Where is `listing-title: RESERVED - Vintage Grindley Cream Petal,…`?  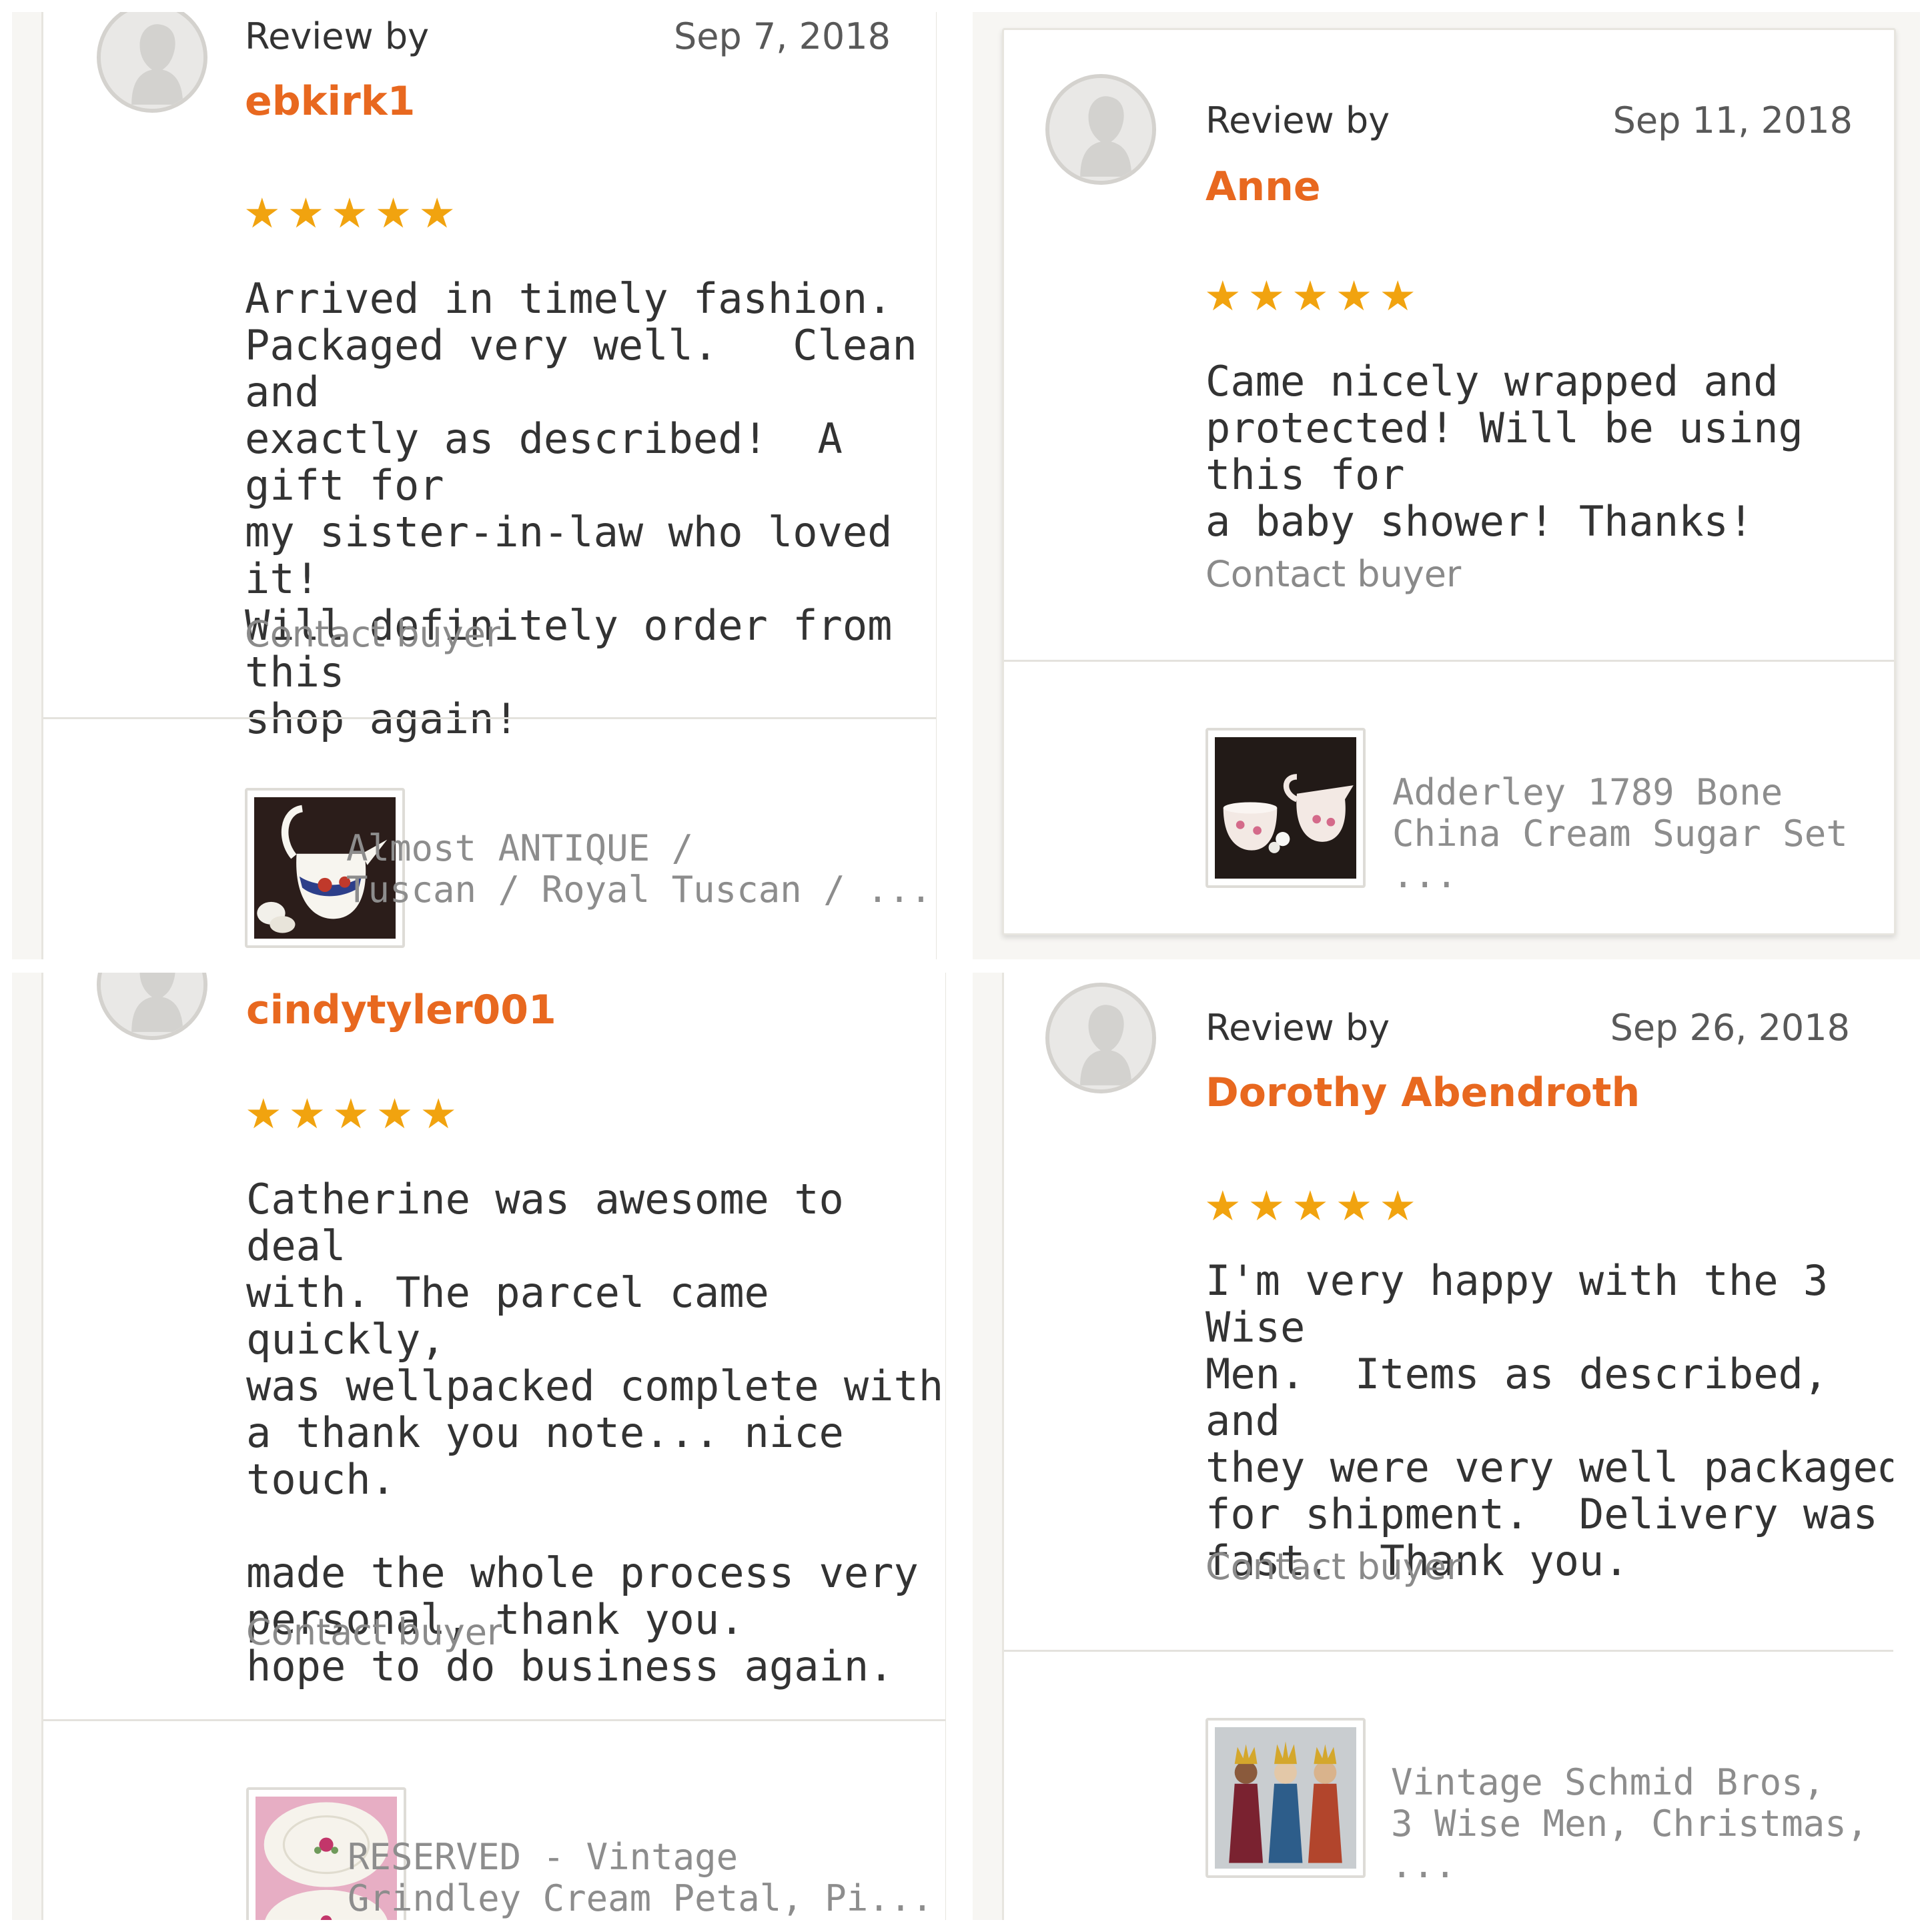
listing-title: RESERVED - Vintage Grindley Cream Petal,… is located at coordinates (641, 1878).